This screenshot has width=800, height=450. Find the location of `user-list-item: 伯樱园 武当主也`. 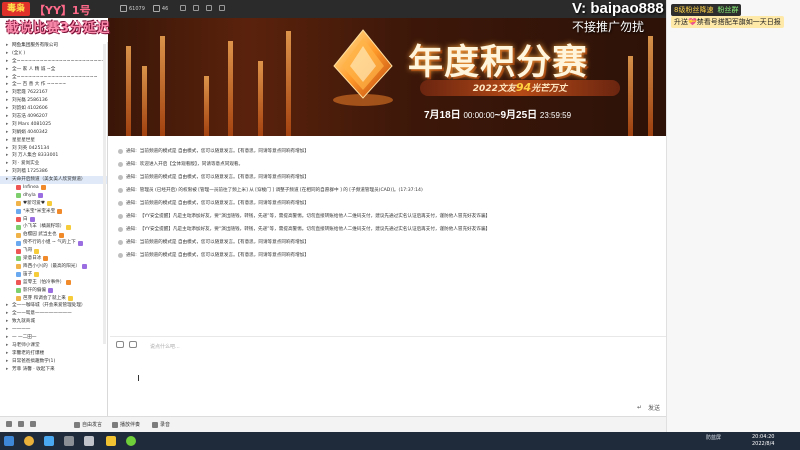

user-list-item: 伯樱园 武当主也 is located at coordinates (53, 235).